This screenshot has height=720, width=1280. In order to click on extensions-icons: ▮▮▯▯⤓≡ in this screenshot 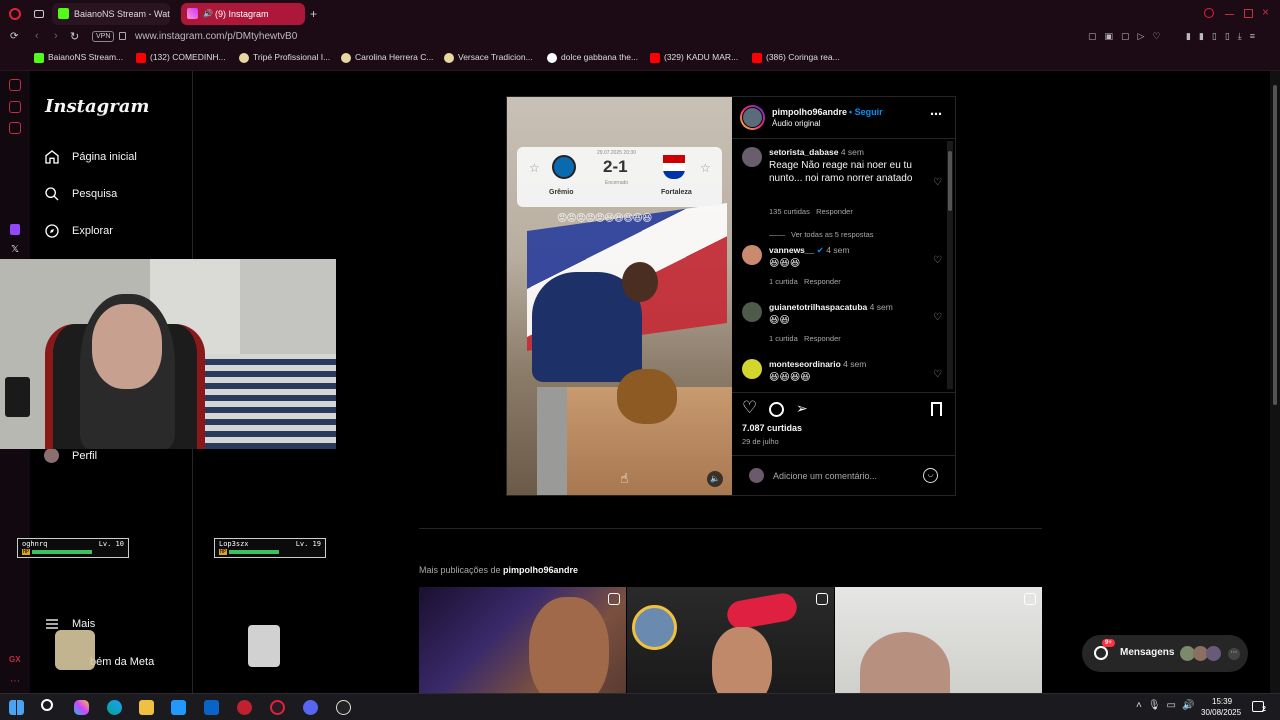, I will do `click(1224, 36)`.